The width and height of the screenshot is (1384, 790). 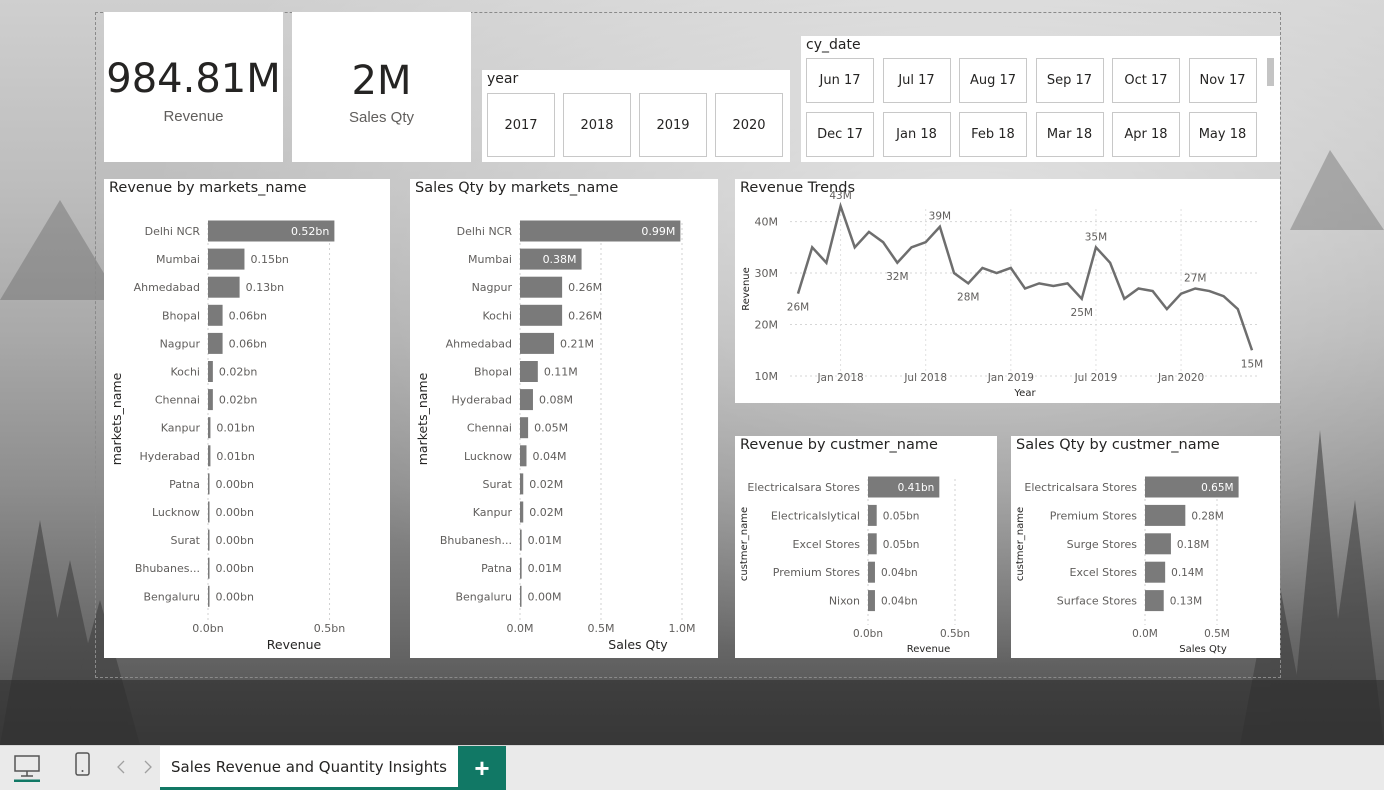 I want to click on category-label: Mumbai, so click(x=178, y=259).